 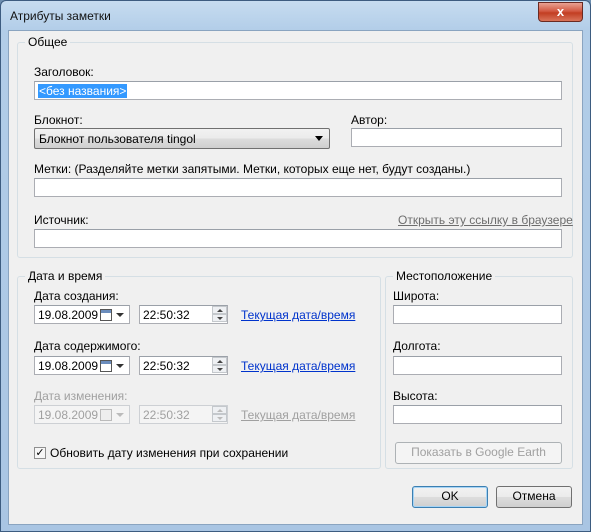 What do you see at coordinates (477, 414) in the screenshot?
I see `altitude-input` at bounding box center [477, 414].